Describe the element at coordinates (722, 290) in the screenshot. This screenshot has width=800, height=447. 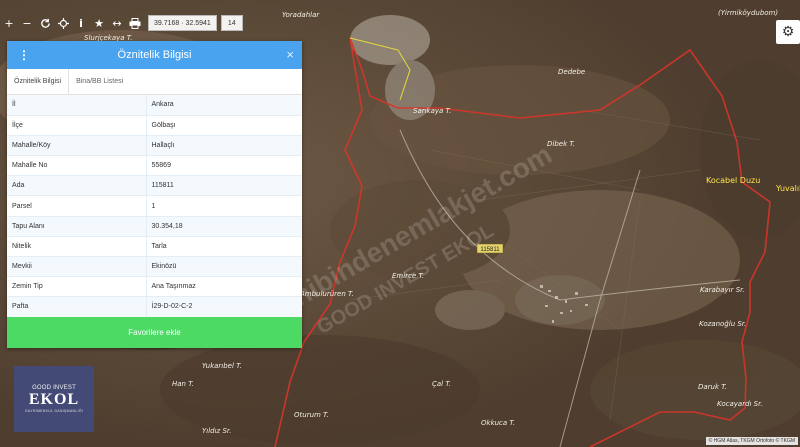
I see `place-label: Karabayır Sr.` at that location.